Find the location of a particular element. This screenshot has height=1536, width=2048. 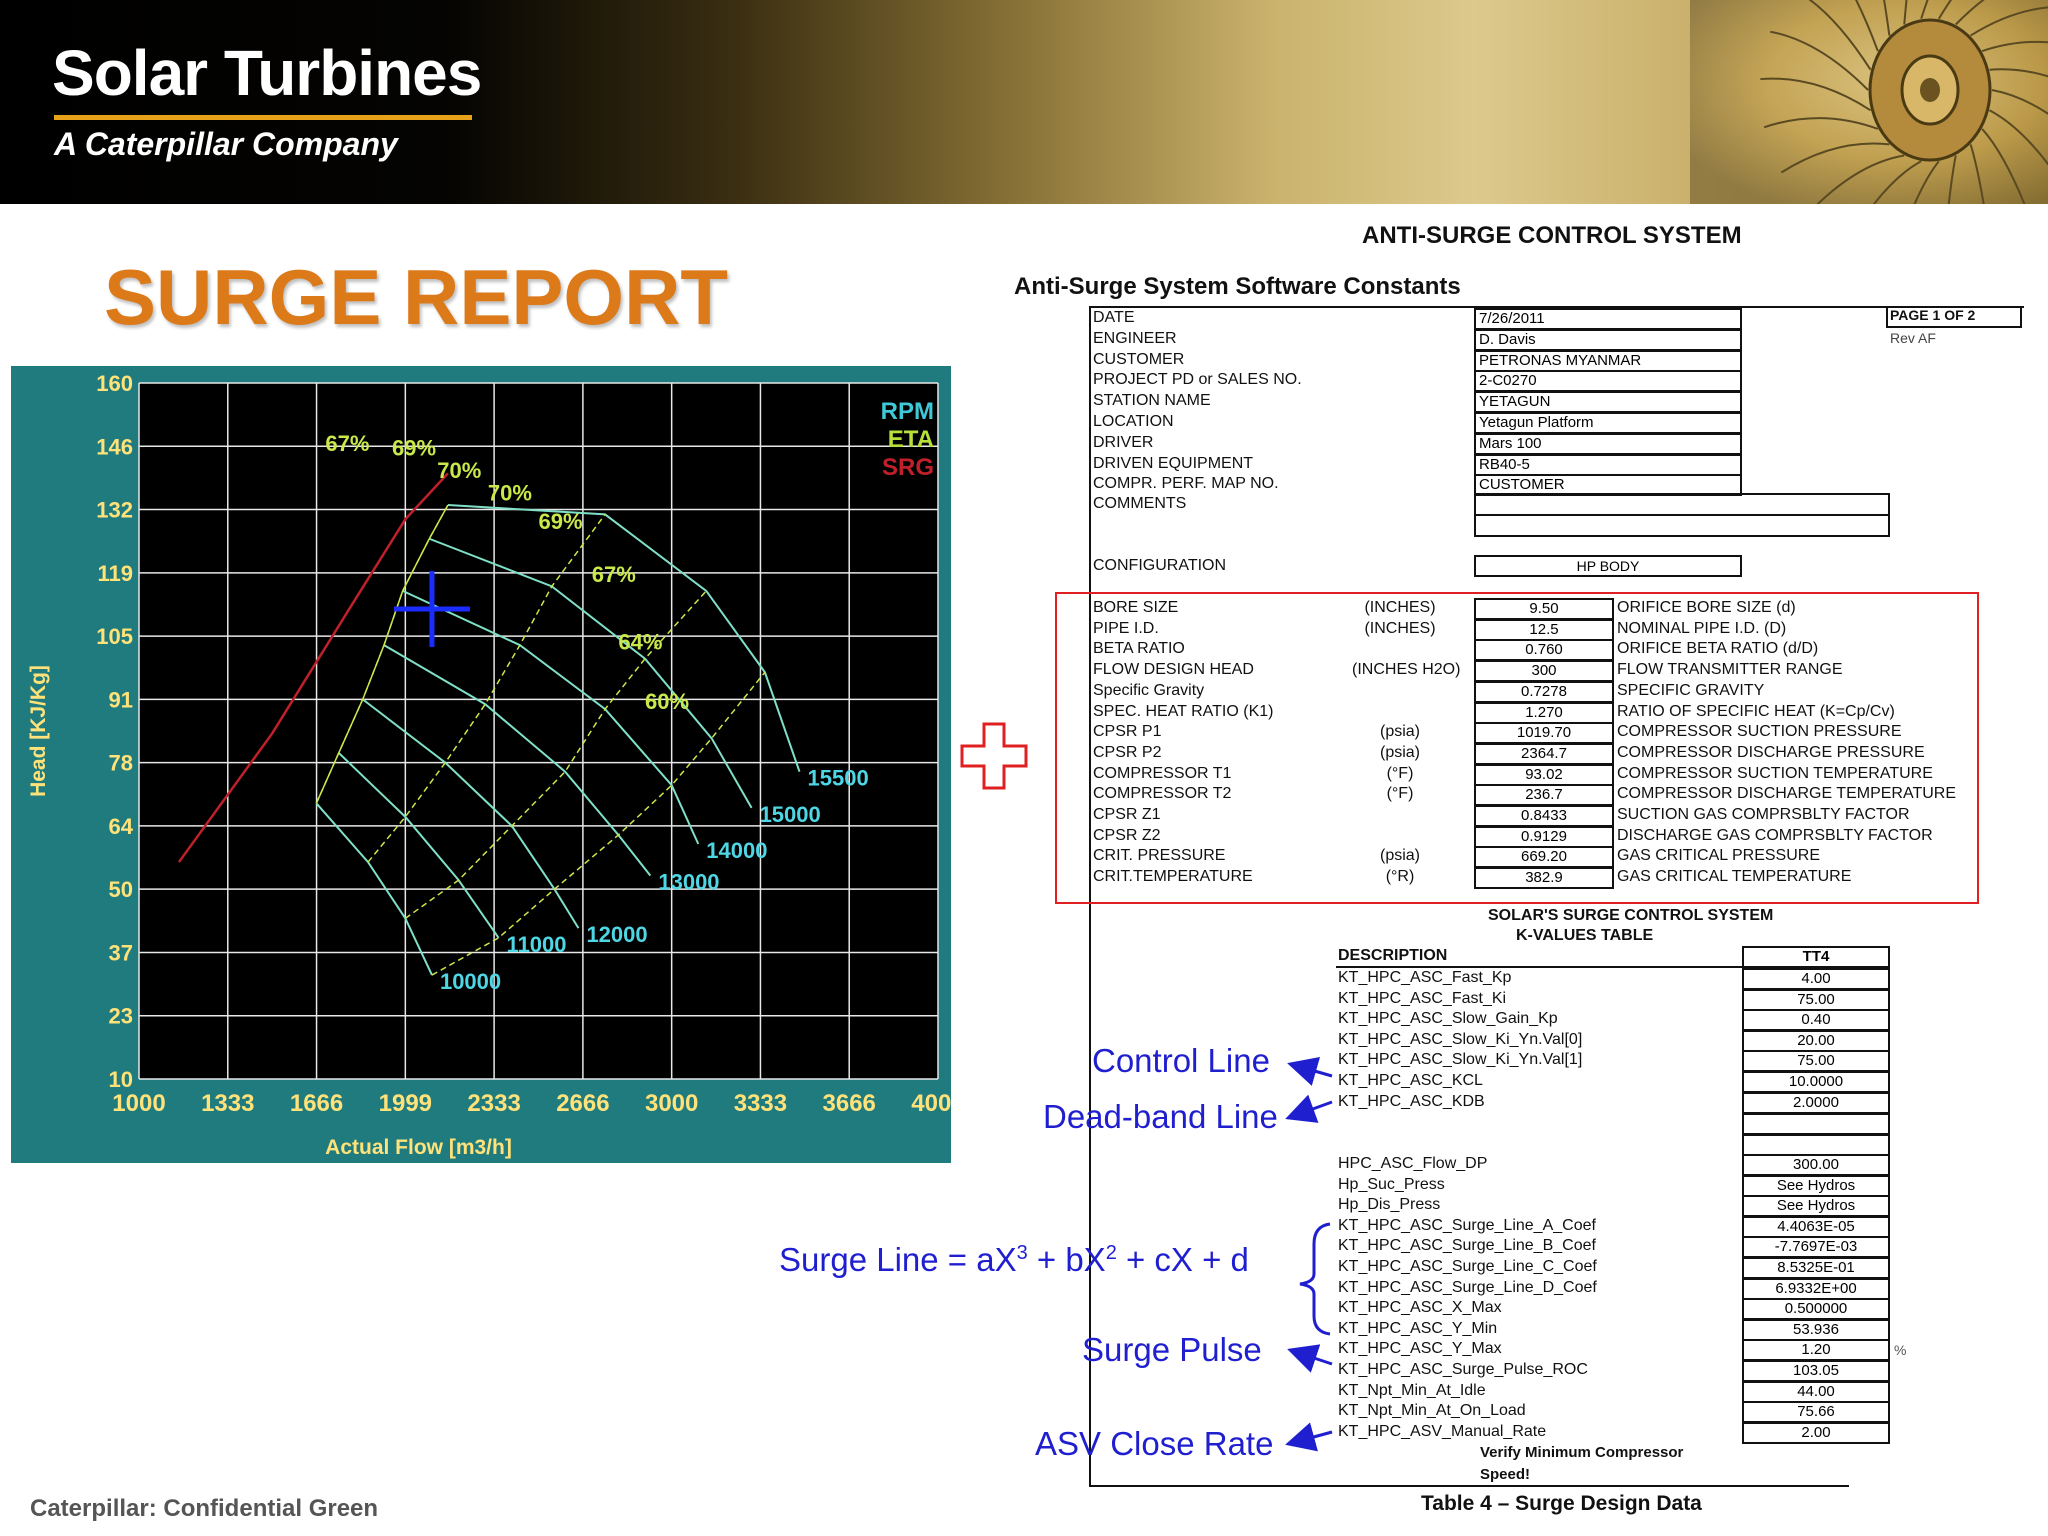

param-description: RATIO OF SPECIFIC HEAT (K=Cp/Cv) is located at coordinates (1756, 711).